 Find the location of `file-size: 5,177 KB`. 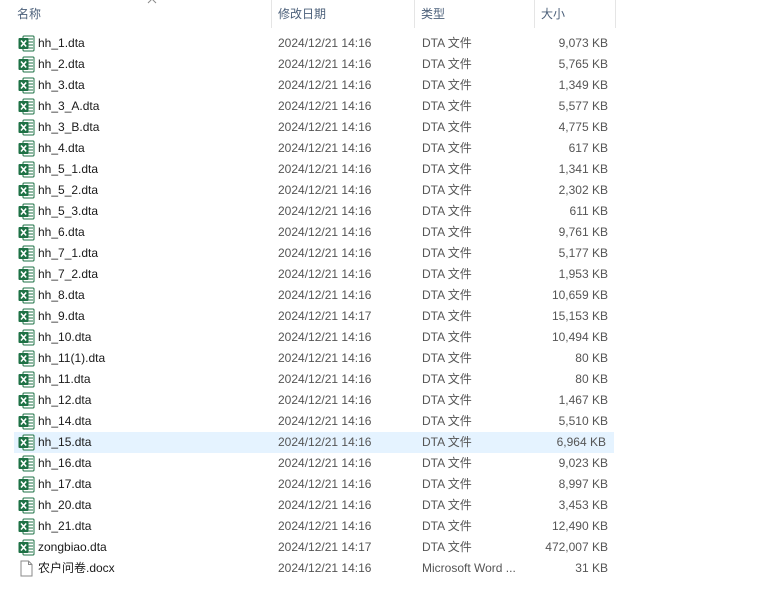

file-size: 5,177 KB is located at coordinates (583, 253).